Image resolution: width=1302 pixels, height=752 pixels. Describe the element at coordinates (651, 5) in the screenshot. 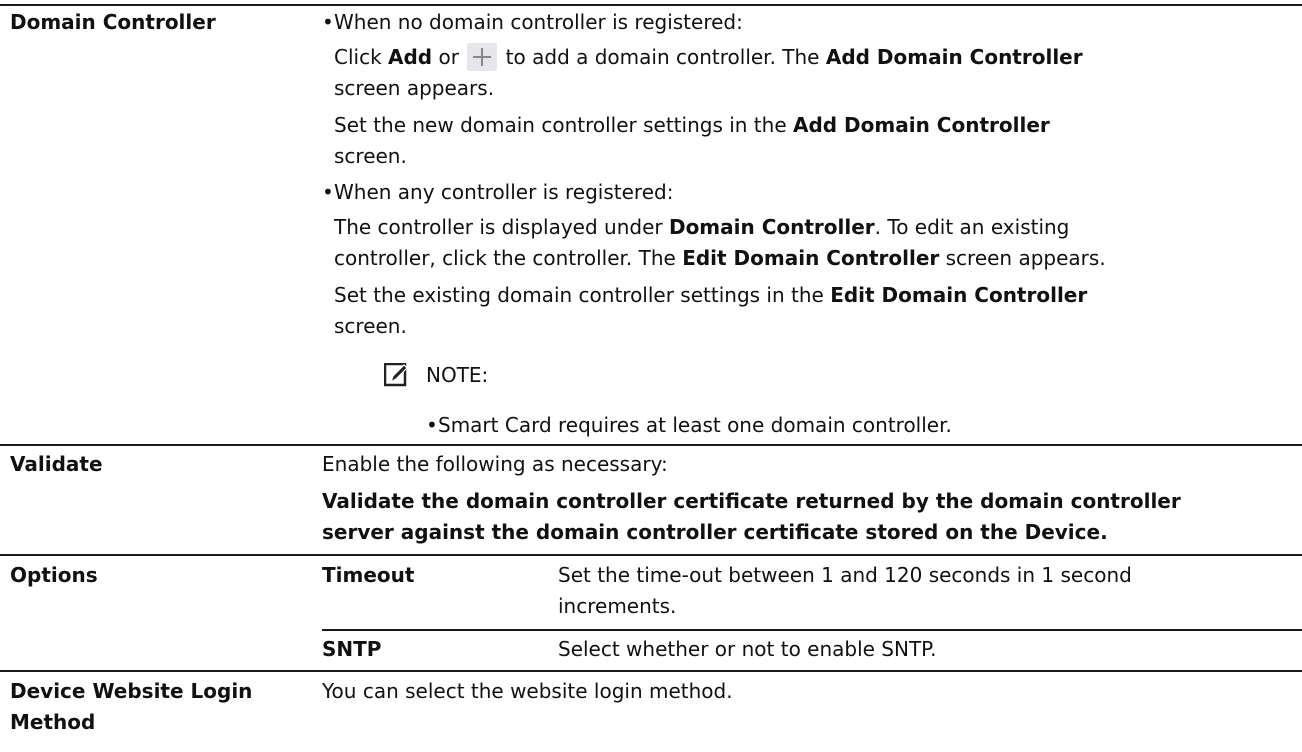

I see `table-top-rule` at that location.